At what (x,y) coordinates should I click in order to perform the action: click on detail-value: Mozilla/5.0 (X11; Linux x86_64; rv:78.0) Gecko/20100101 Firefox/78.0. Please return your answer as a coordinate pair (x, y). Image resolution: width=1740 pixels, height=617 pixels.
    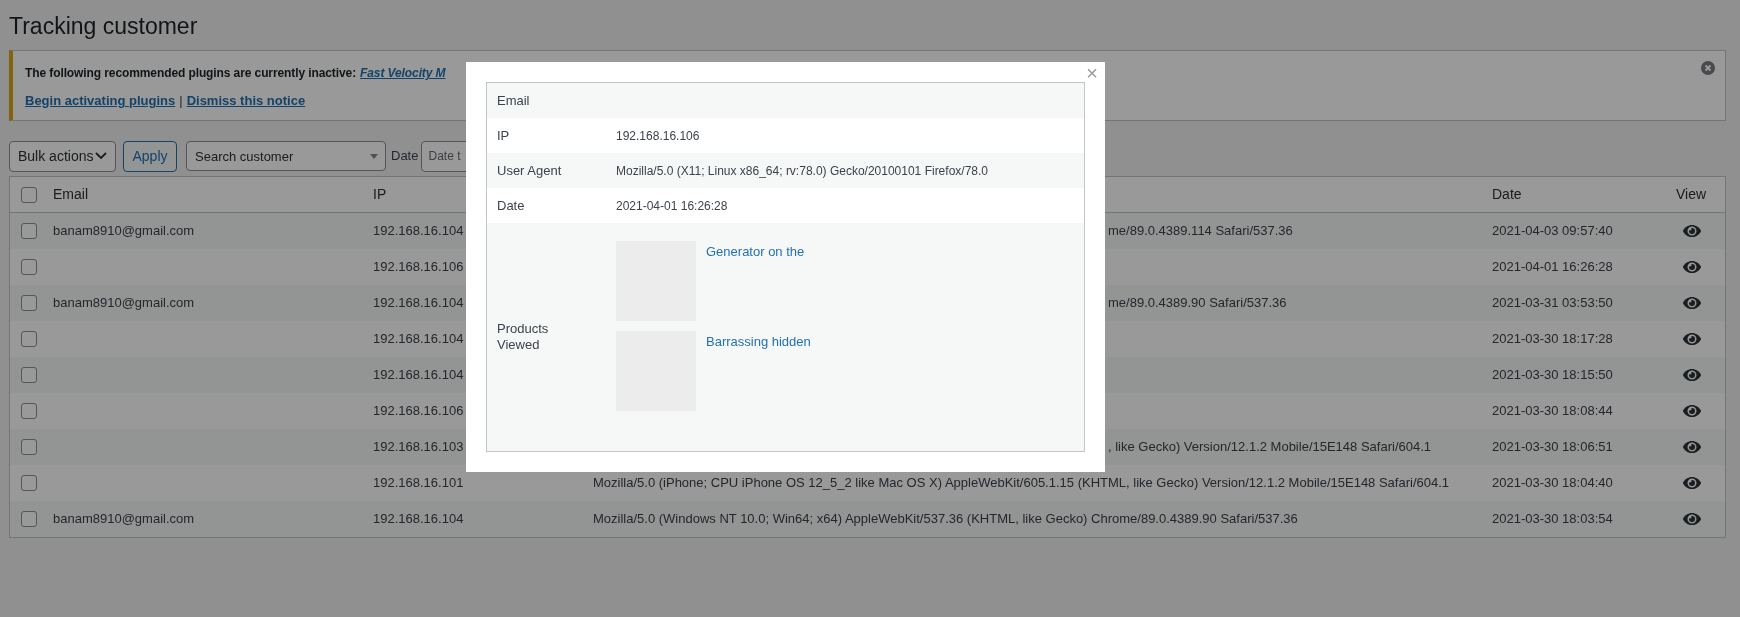
    Looking at the image, I should click on (802, 171).